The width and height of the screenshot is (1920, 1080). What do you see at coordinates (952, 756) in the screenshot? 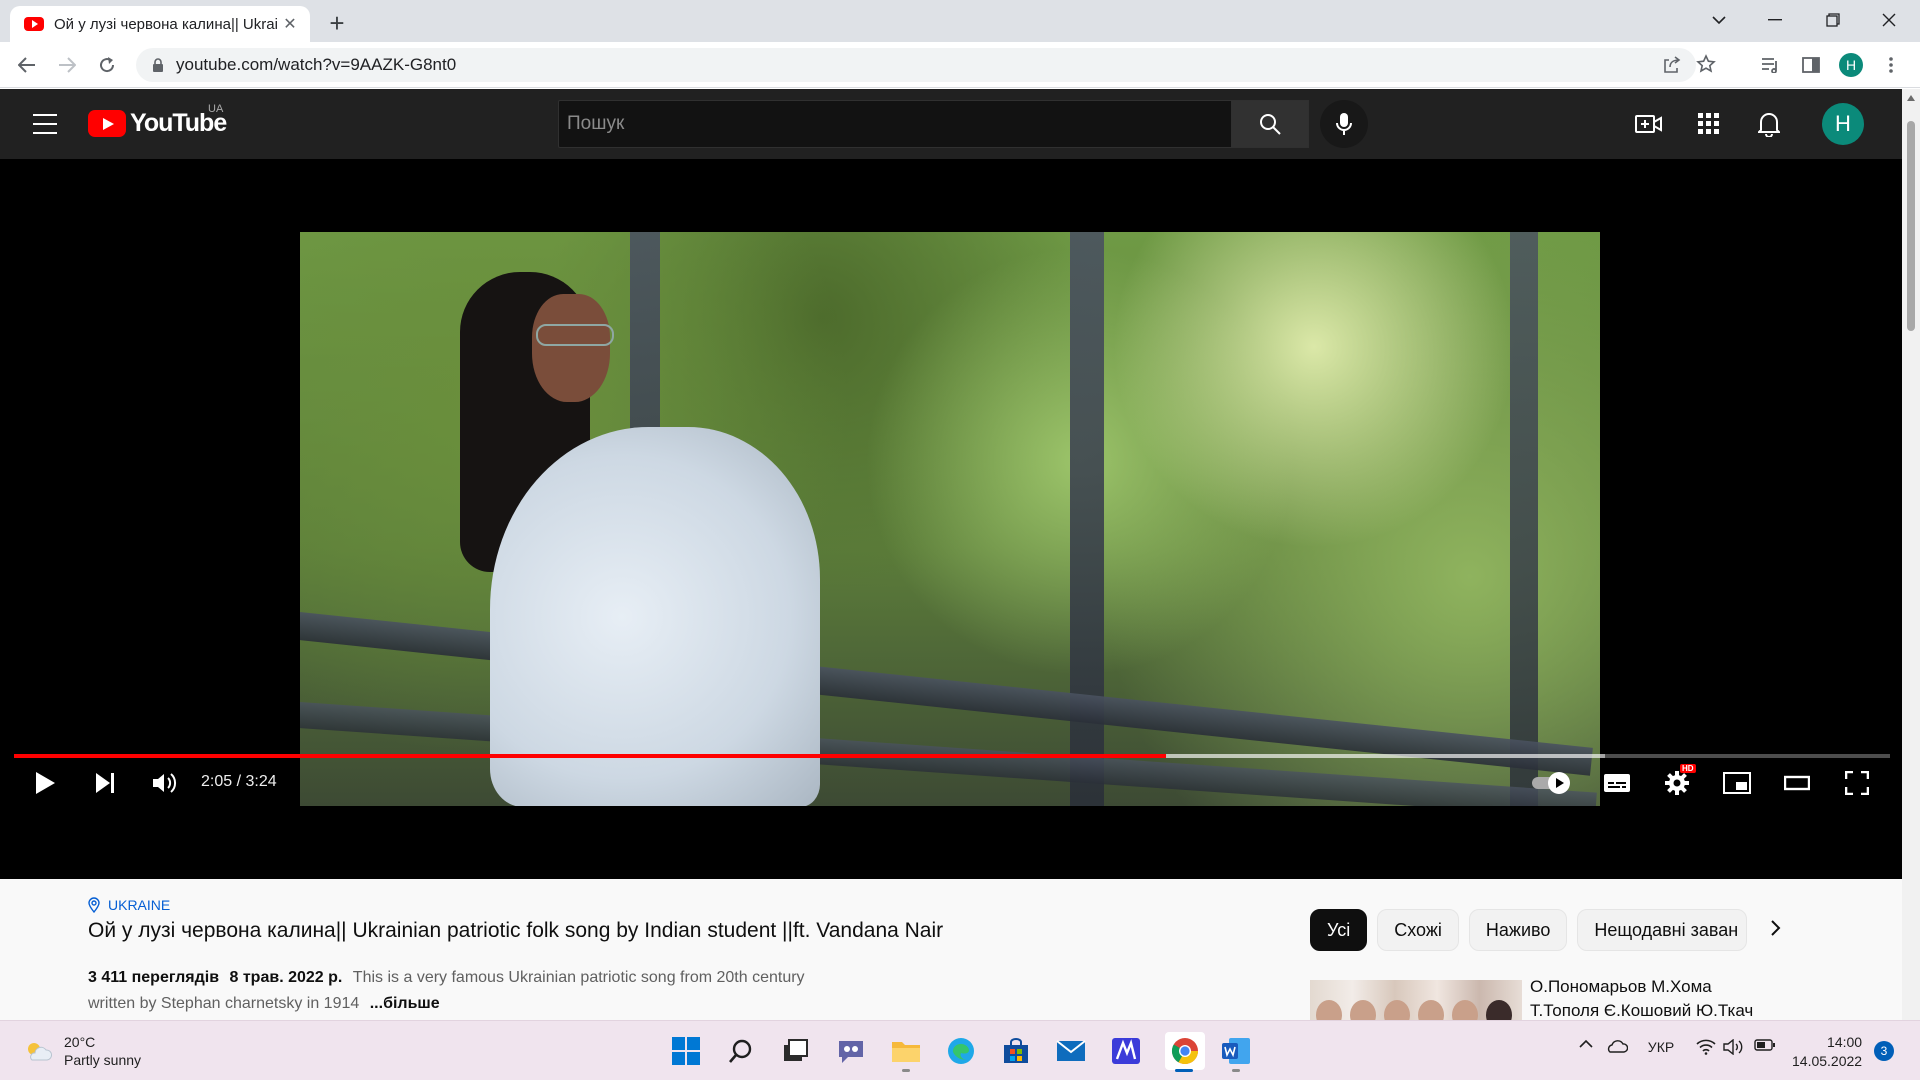
I see `progress-bar` at bounding box center [952, 756].